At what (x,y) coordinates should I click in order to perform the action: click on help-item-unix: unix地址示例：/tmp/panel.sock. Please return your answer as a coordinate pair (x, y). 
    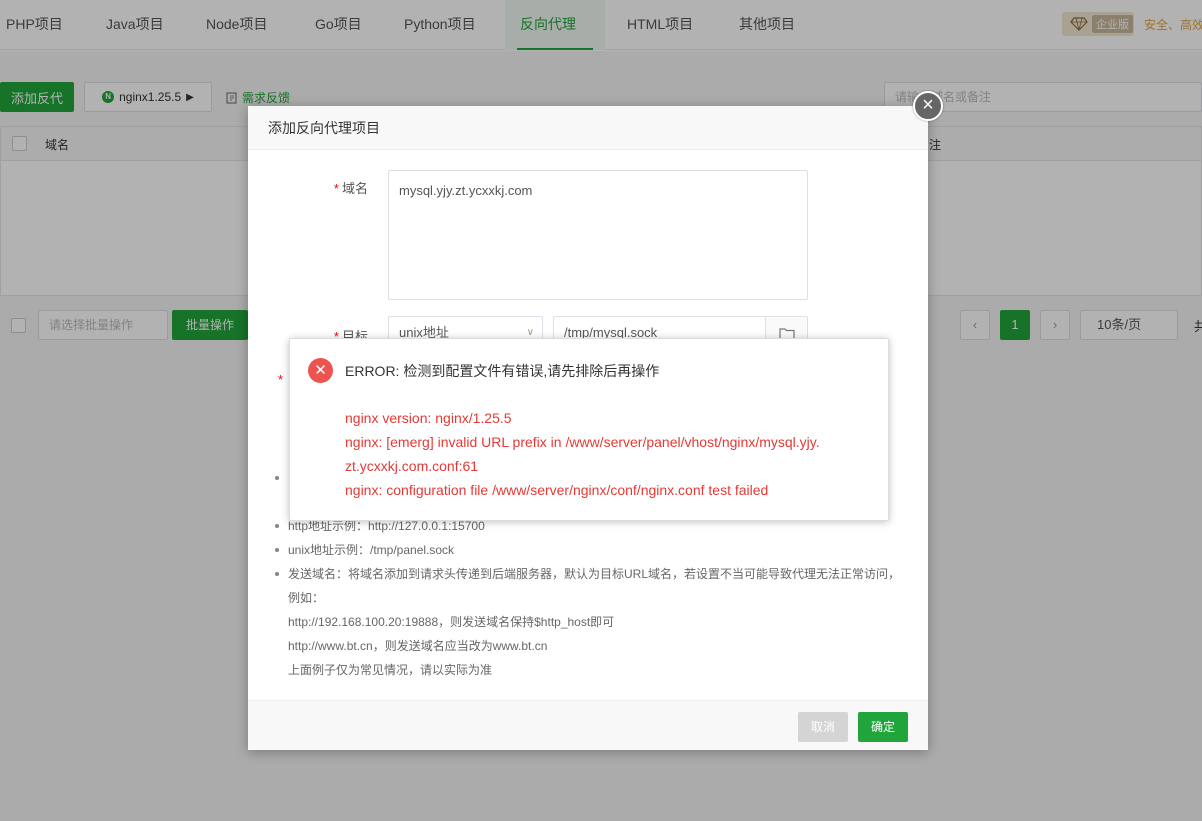
    Looking at the image, I should click on (590, 550).